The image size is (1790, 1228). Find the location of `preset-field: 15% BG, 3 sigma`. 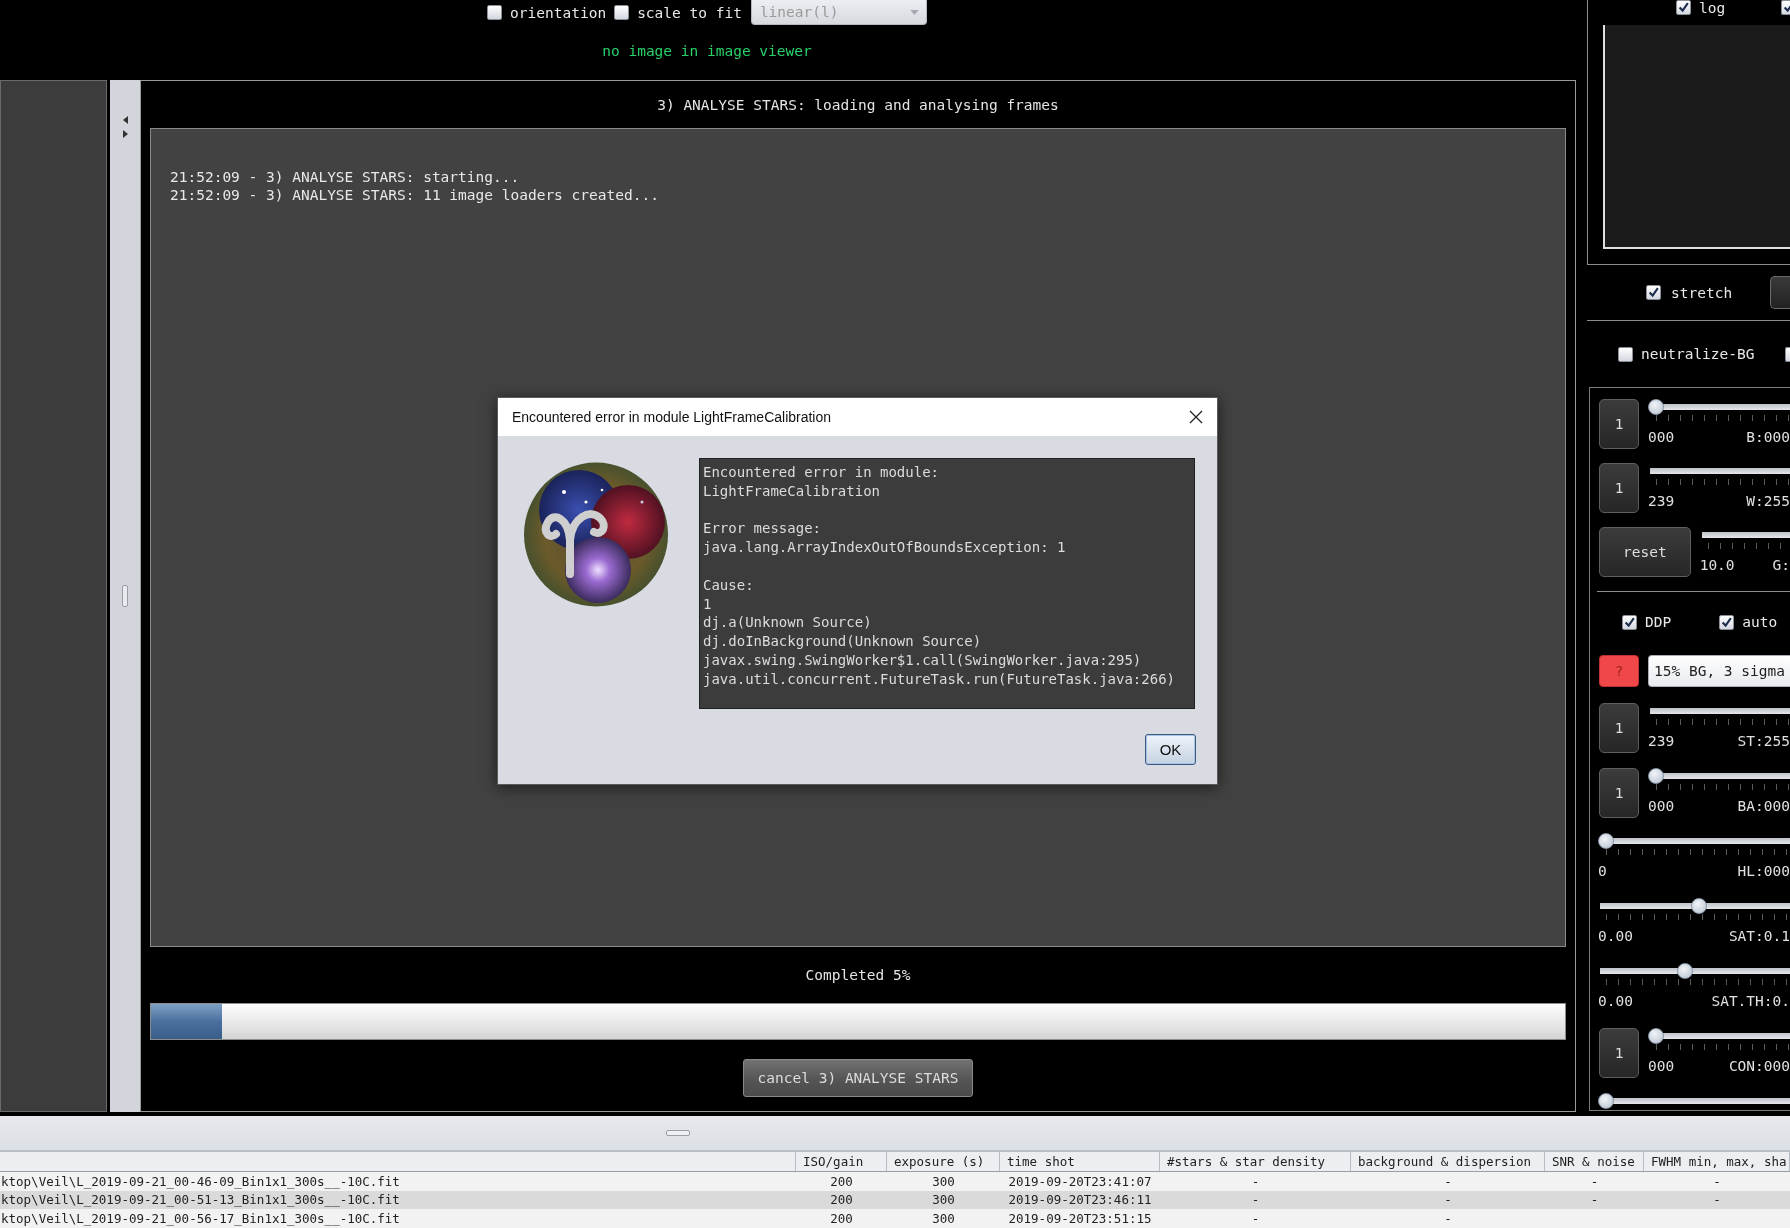

preset-field: 15% BG, 3 sigma is located at coordinates (1719, 671).